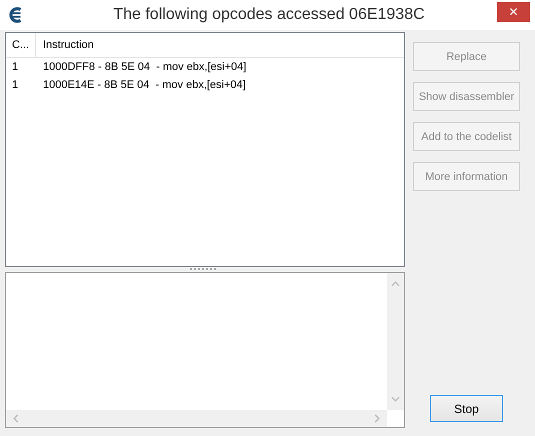 The height and width of the screenshot is (436, 535). I want to click on stop-button: Stop, so click(466, 408).